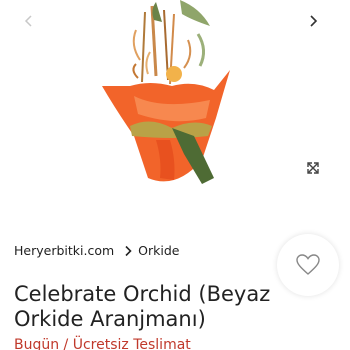 This screenshot has width=350, height=350. Describe the element at coordinates (102, 343) in the screenshot. I see `delivery-info: Bugün / Ücretsiz Teslimat` at that location.